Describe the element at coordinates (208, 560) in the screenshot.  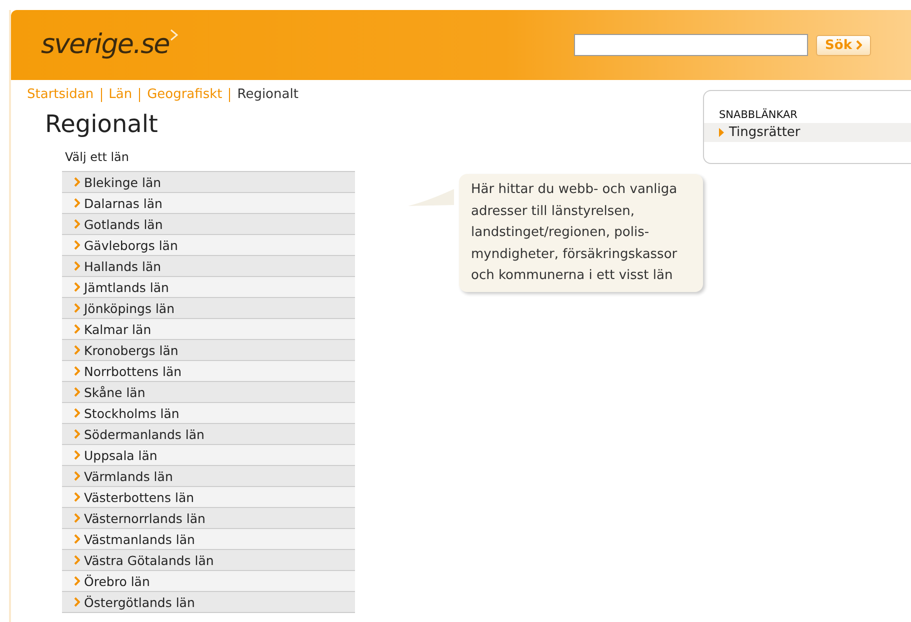
I see `county-link: Västra Götalands län` at that location.